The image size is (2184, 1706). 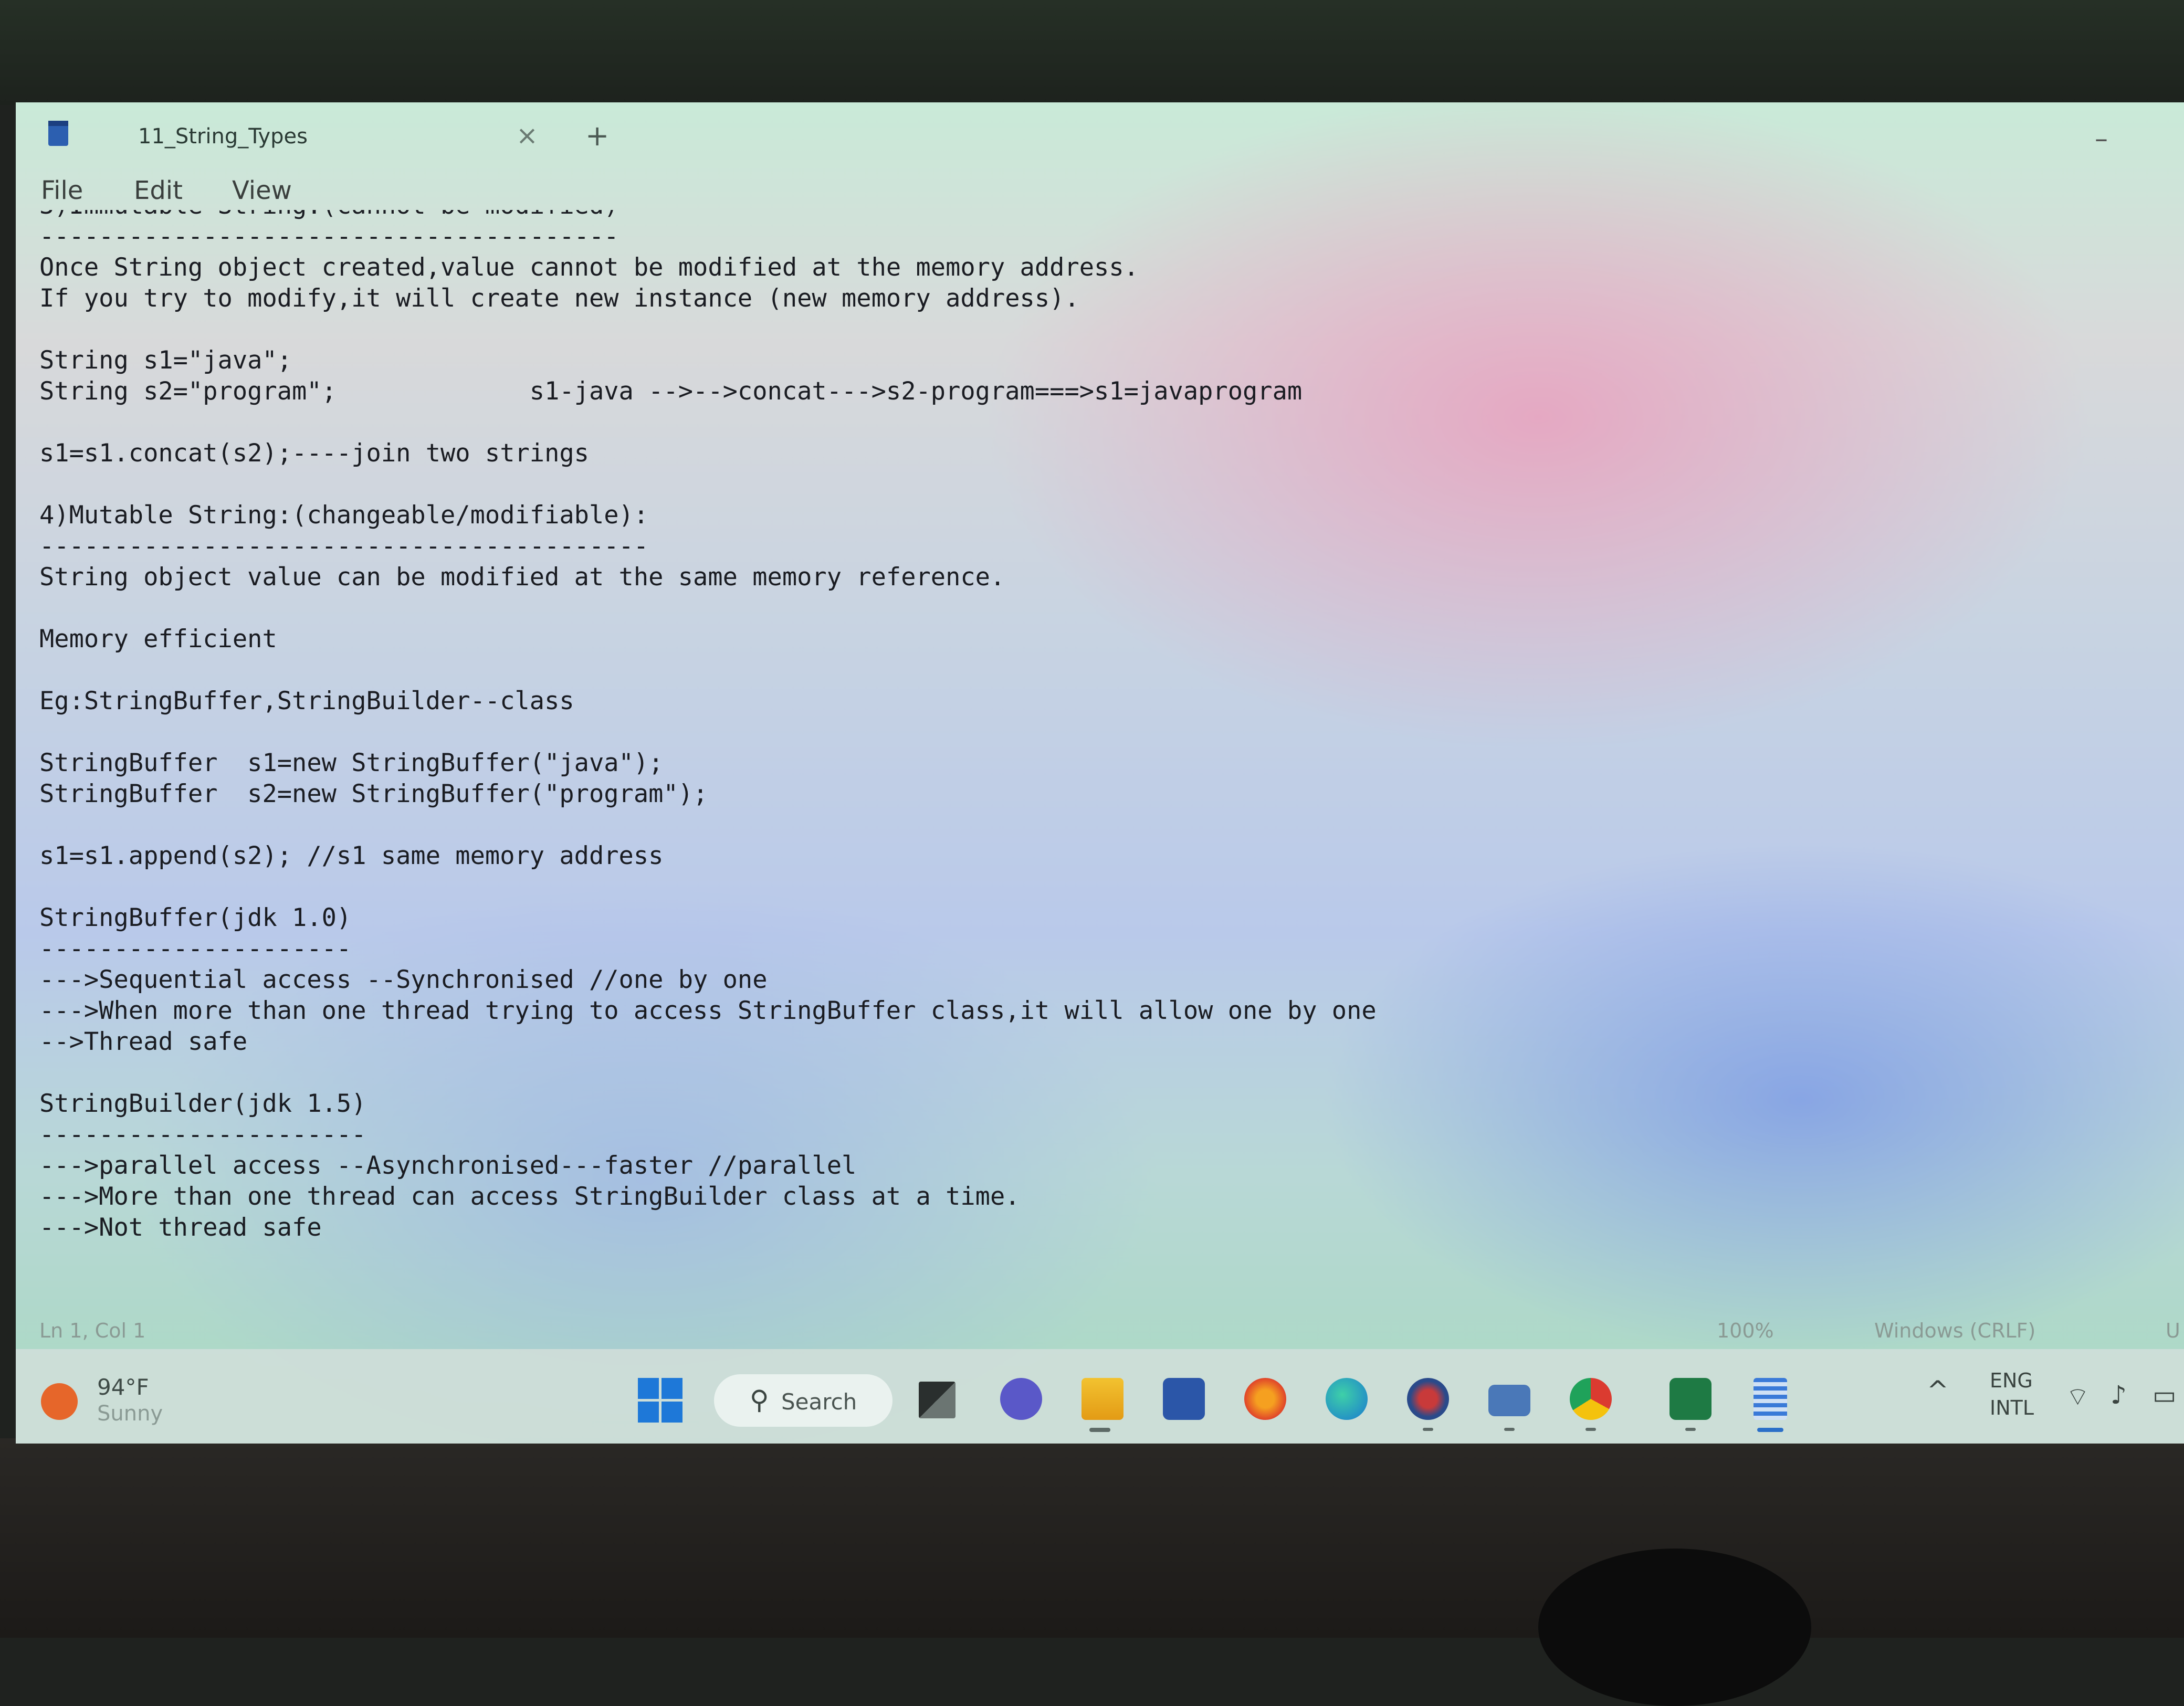 What do you see at coordinates (195, 949) in the screenshot?
I see `document-line: ---------------------` at bounding box center [195, 949].